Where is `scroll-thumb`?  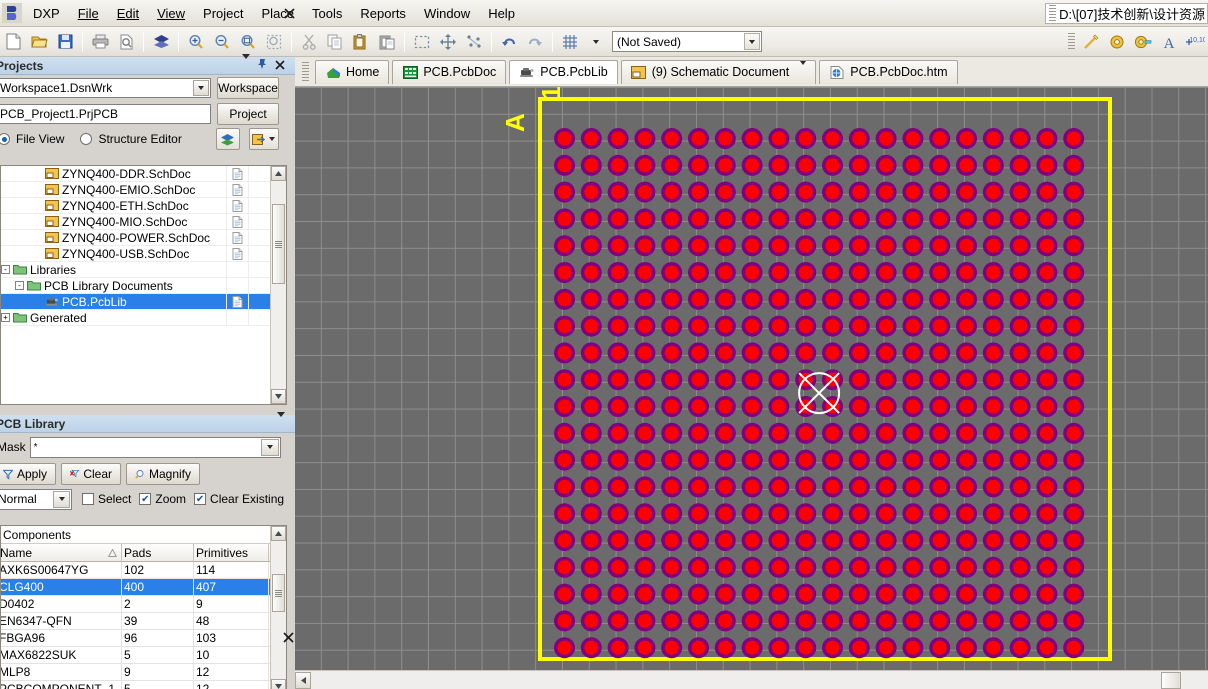
scroll-thumb is located at coordinates (1171, 680).